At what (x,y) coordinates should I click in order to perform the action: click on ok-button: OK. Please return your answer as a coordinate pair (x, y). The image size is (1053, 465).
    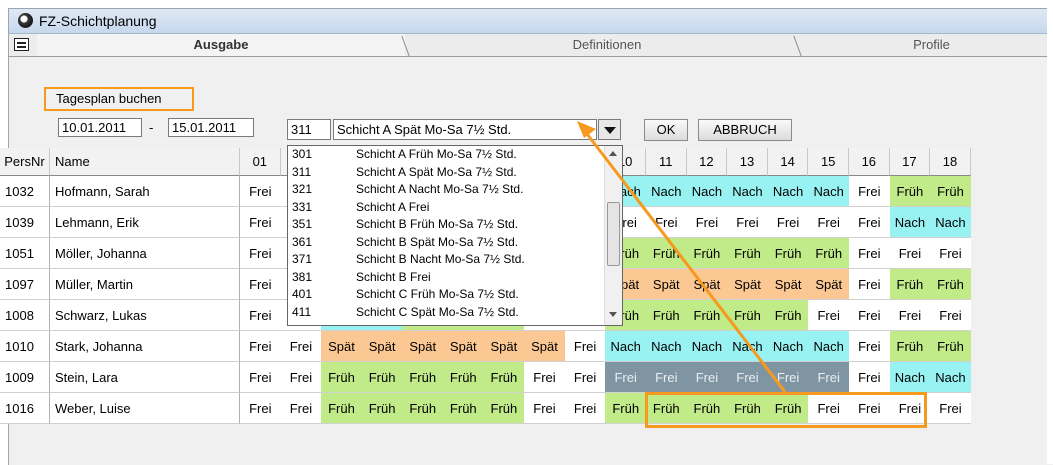
    Looking at the image, I should click on (666, 130).